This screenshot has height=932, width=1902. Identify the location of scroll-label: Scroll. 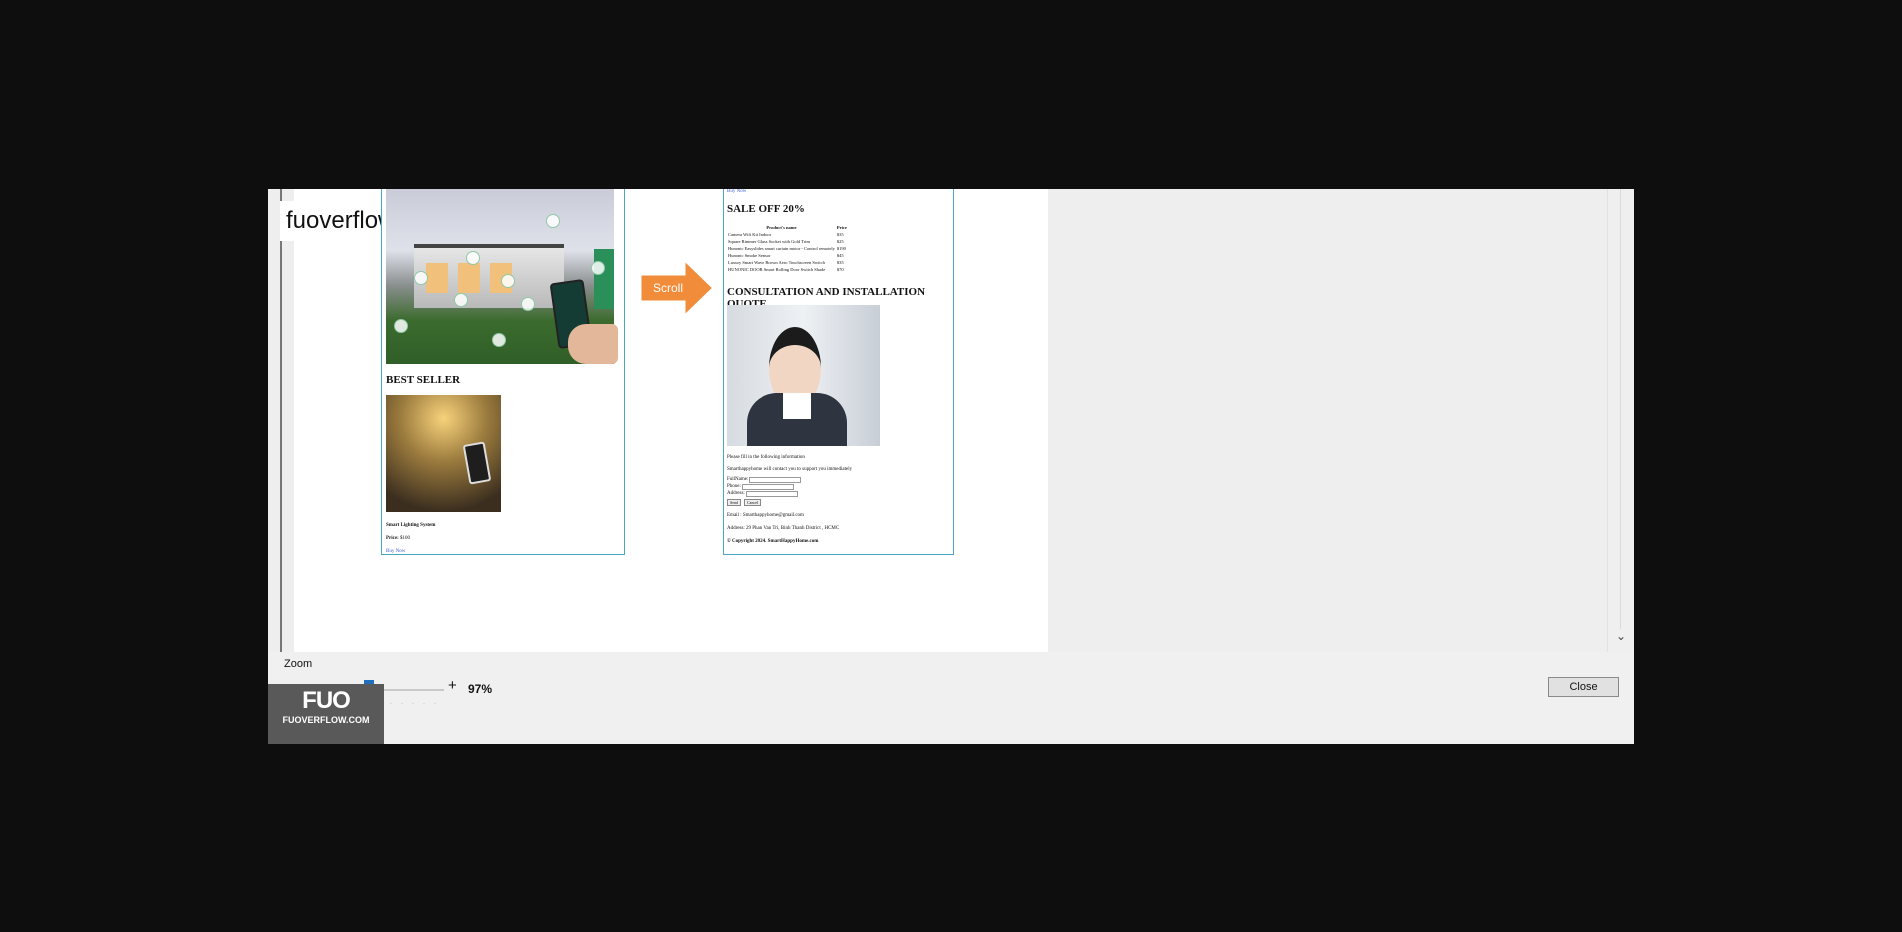
(668, 288).